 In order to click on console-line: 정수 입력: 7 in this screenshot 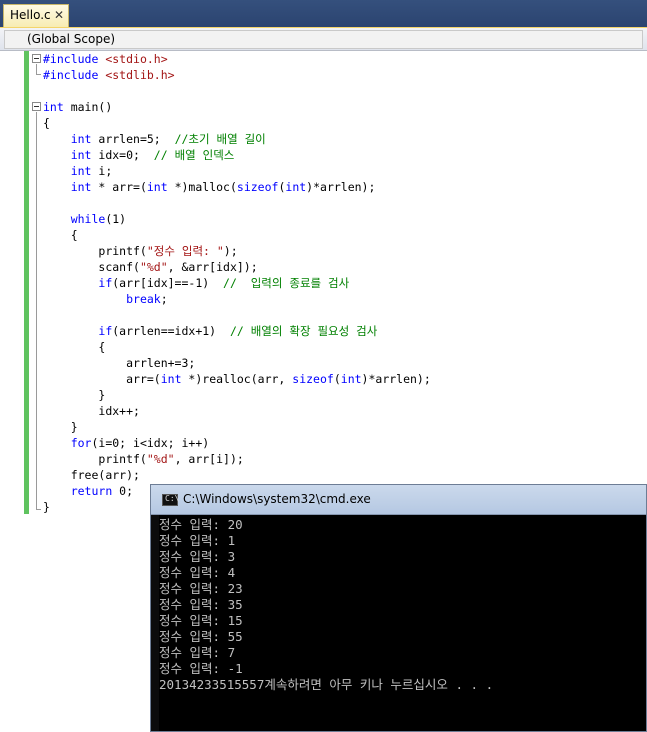, I will do `click(197, 652)`.